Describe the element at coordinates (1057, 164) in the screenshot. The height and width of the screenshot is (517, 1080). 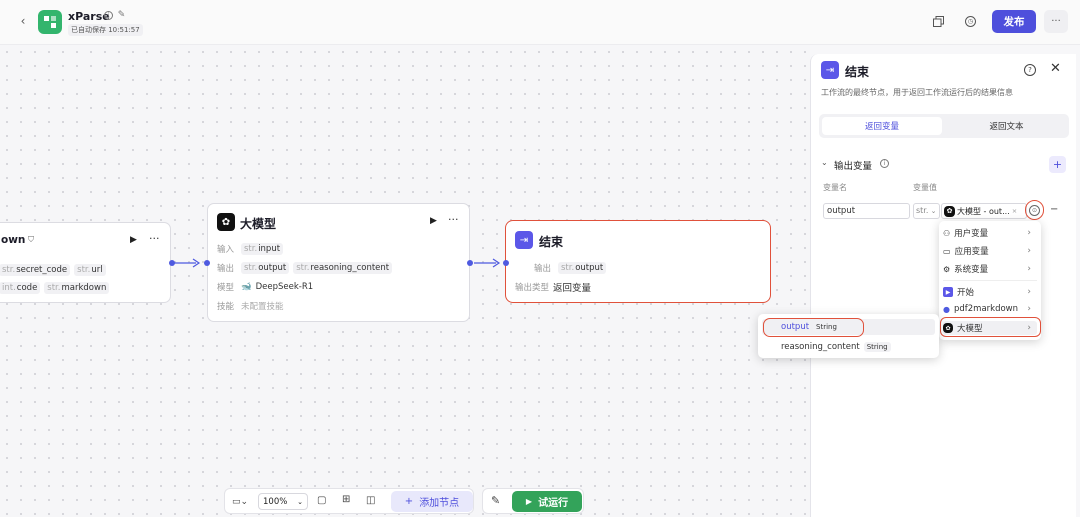
I see `add-variable-button: +` at that location.